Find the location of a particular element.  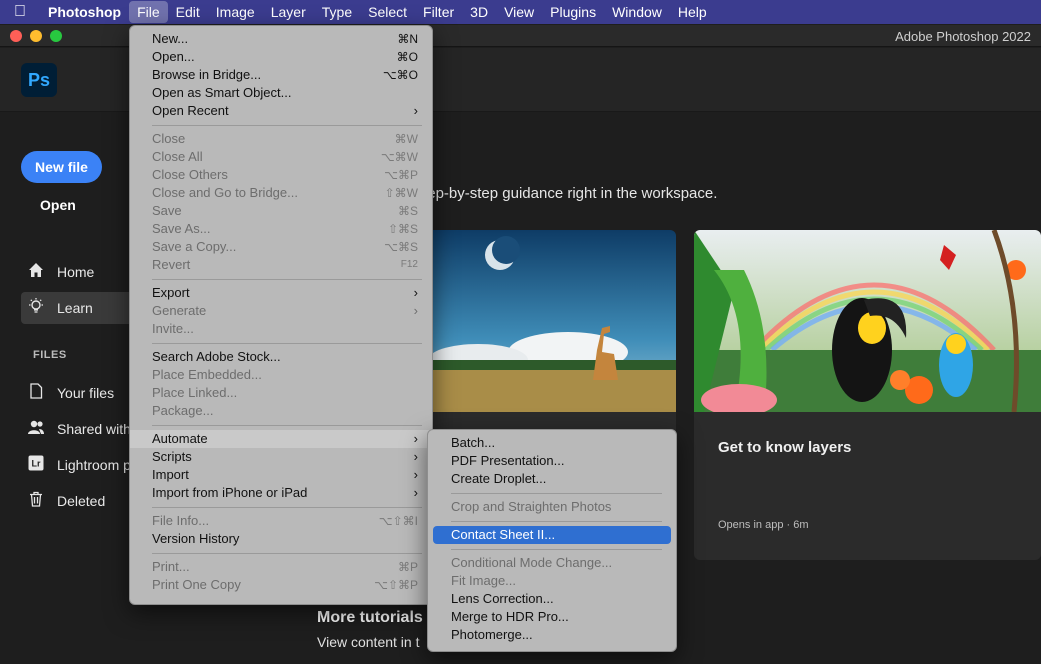

file_menu-item-export: Export › is located at coordinates (281, 293).